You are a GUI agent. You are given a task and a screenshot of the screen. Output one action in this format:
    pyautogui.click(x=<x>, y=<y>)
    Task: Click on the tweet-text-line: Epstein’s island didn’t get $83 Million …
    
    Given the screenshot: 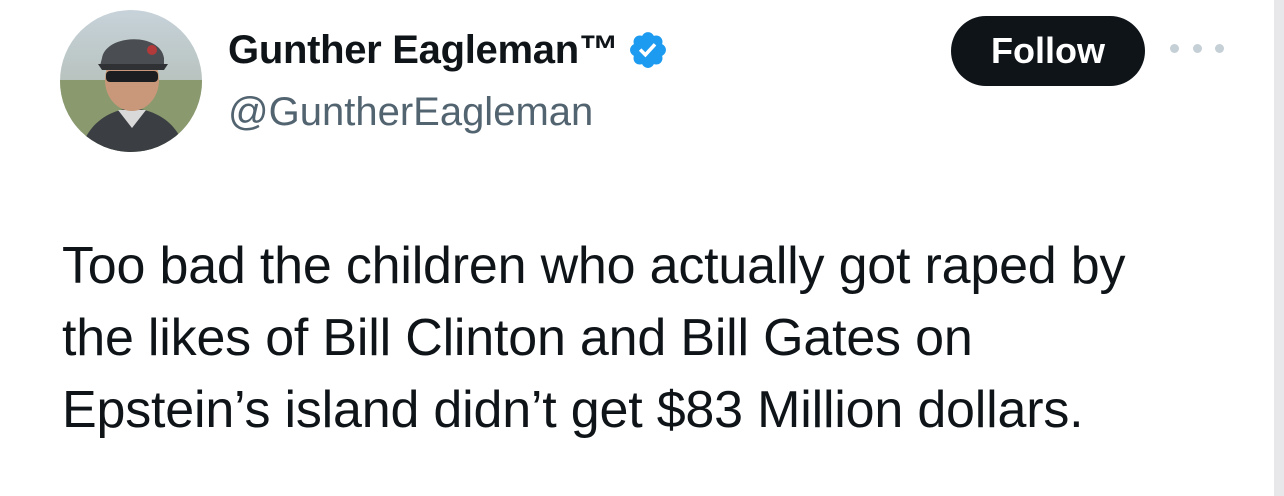 What is the action you would take?
    pyautogui.click(x=573, y=410)
    